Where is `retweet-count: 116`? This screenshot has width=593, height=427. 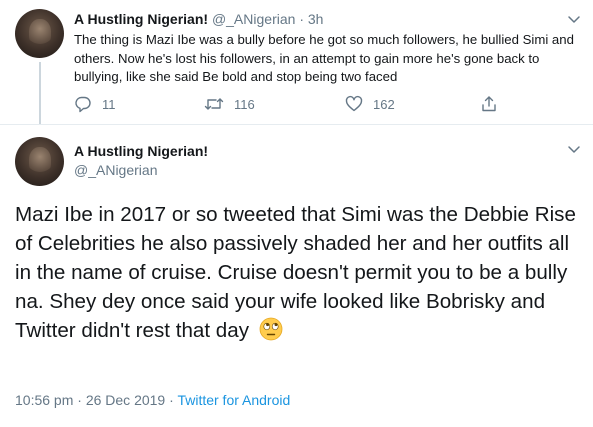
retweet-count: 116 is located at coordinates (244, 104).